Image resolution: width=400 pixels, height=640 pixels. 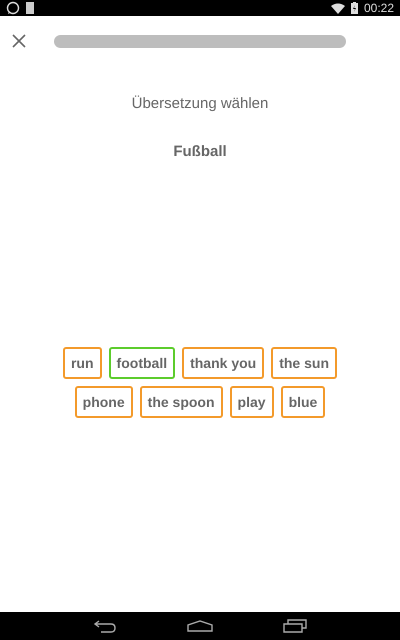 I want to click on wifi-icon, so click(x=337, y=8).